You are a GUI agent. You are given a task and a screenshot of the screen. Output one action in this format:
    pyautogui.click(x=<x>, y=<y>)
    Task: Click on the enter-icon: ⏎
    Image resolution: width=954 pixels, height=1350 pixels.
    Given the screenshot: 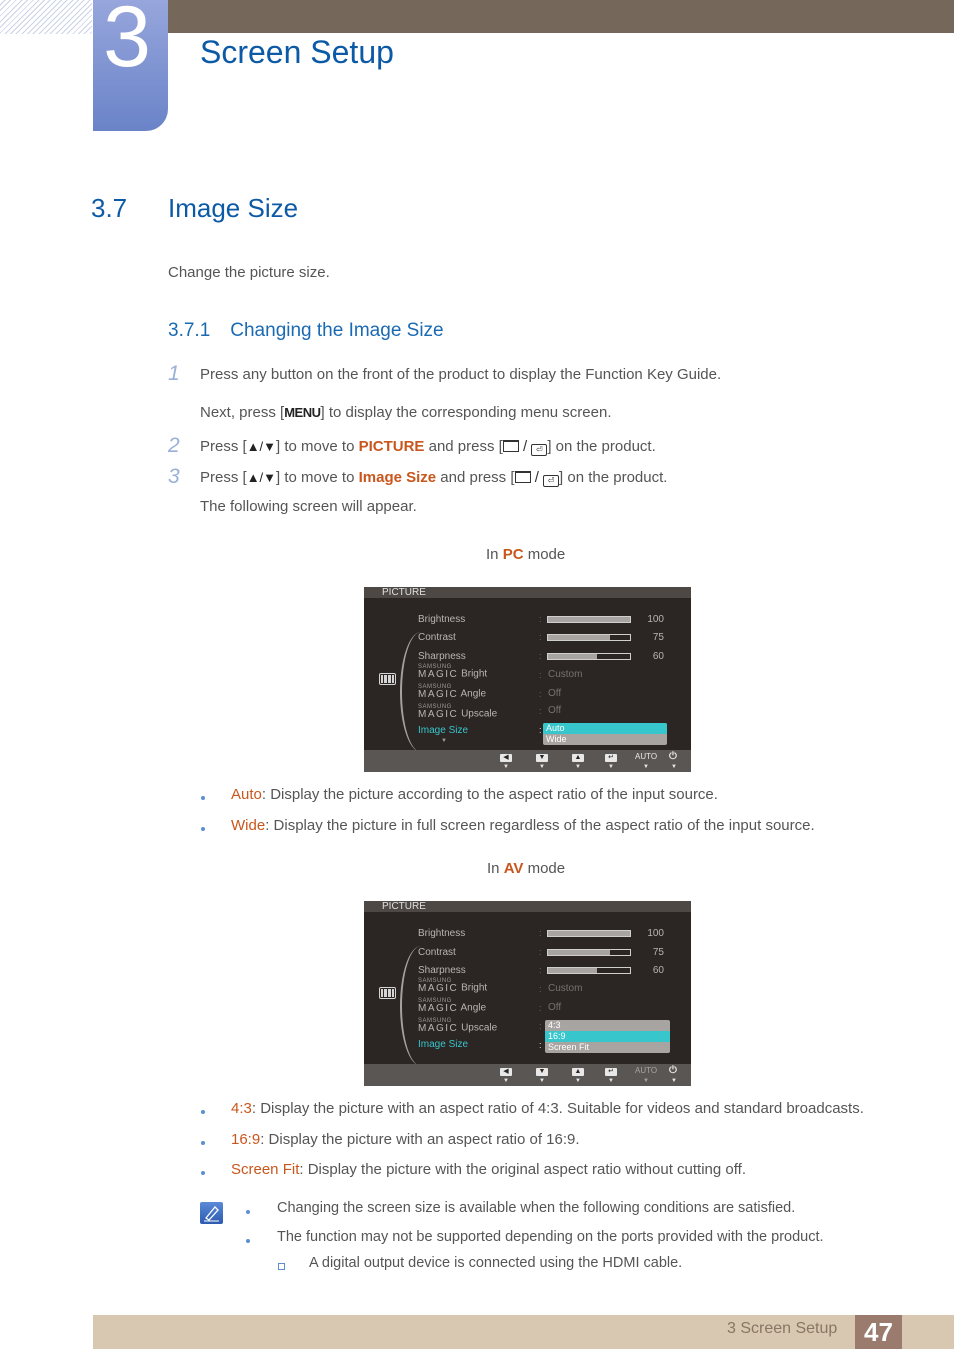 What is the action you would take?
    pyautogui.click(x=539, y=450)
    